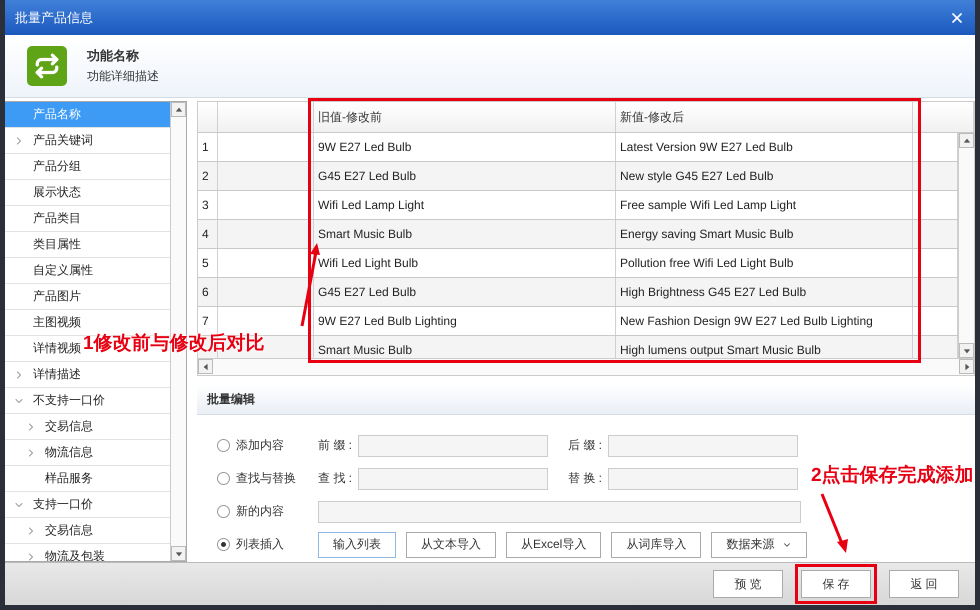 This screenshot has width=980, height=610. I want to click on field-label: 后 缀 :, so click(586, 445).